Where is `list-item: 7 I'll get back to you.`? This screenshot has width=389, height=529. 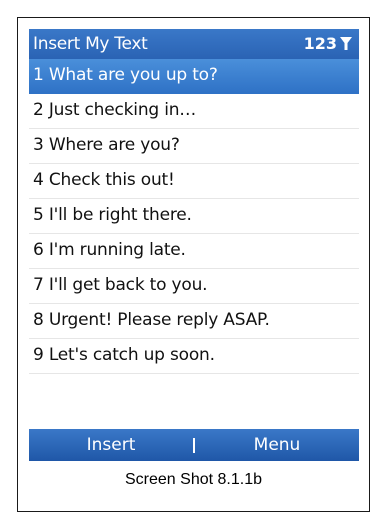 list-item: 7 I'll get back to you. is located at coordinates (194, 286).